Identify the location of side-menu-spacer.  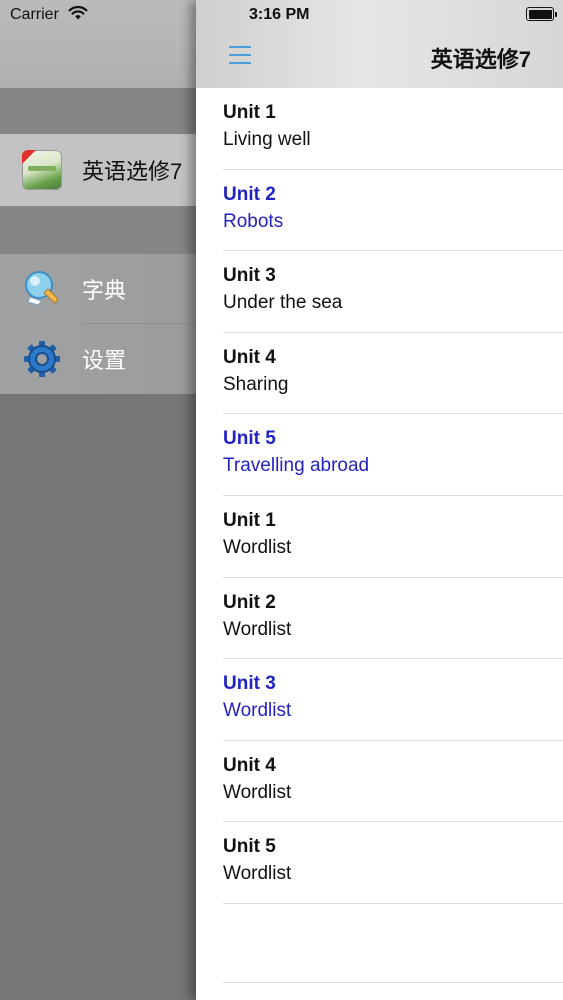
(98, 111).